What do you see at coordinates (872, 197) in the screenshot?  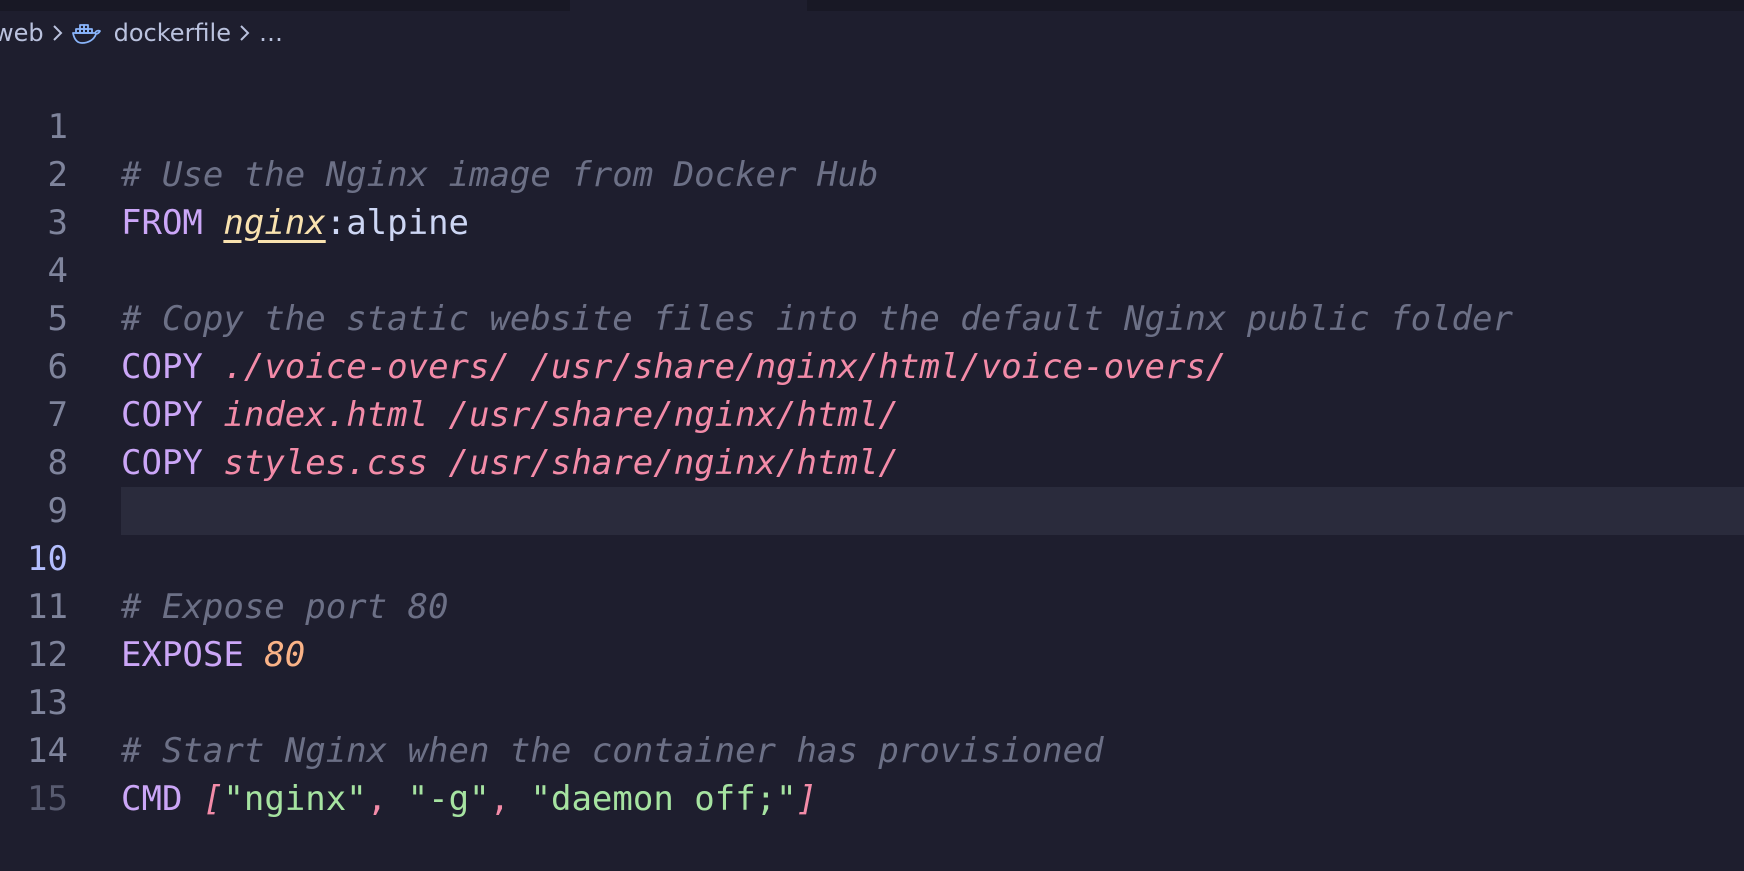 I see `code-line: 3` at bounding box center [872, 197].